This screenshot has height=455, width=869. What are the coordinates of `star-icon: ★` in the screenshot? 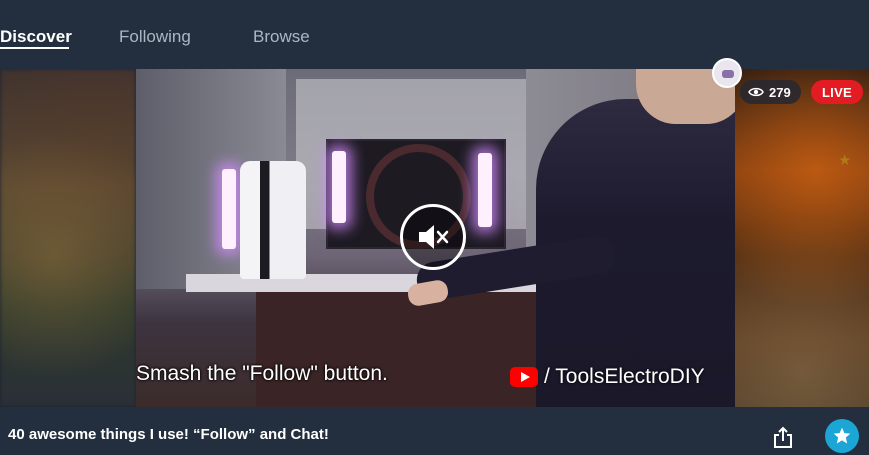 It's located at (845, 160).